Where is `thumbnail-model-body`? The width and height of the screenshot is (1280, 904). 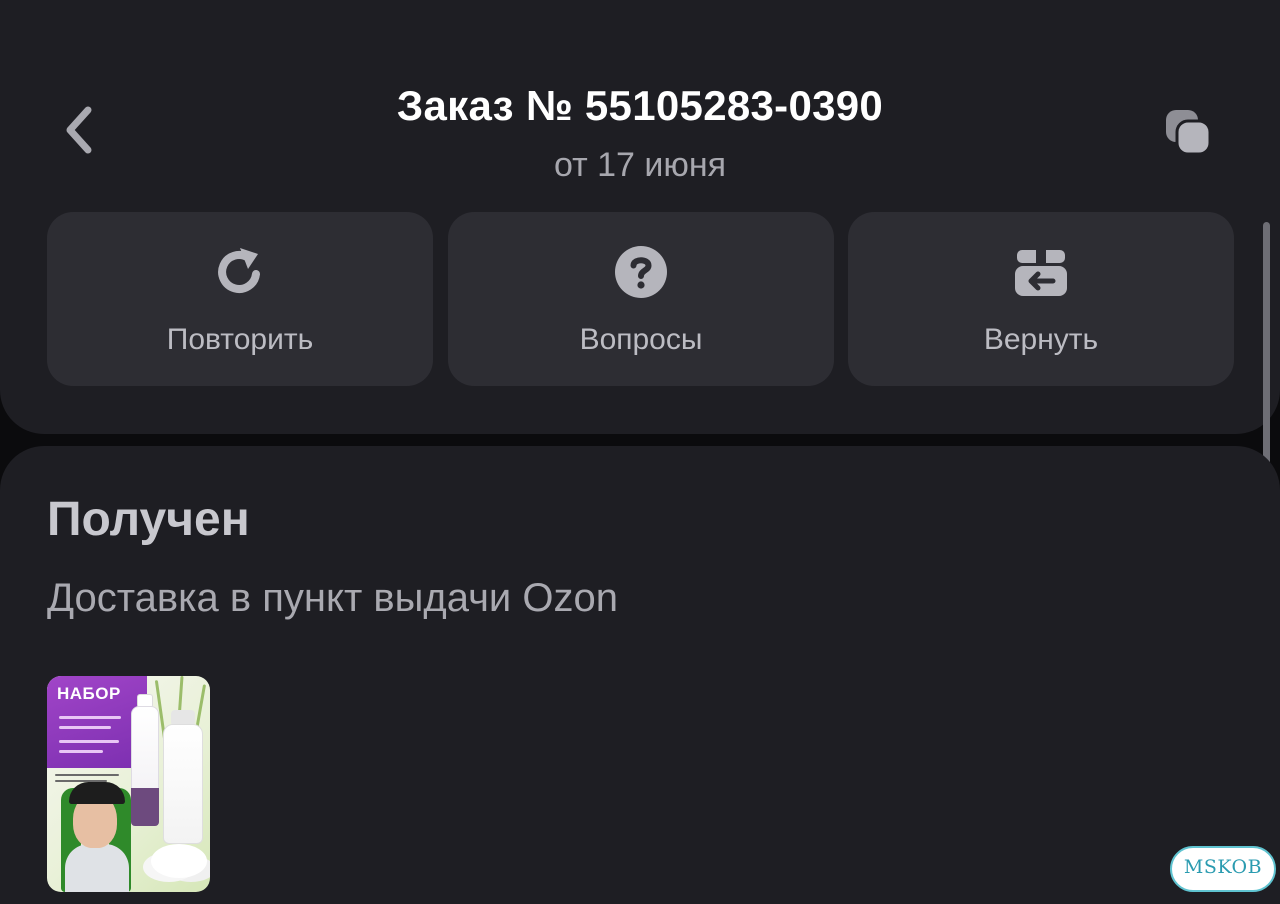 thumbnail-model-body is located at coordinates (97, 868).